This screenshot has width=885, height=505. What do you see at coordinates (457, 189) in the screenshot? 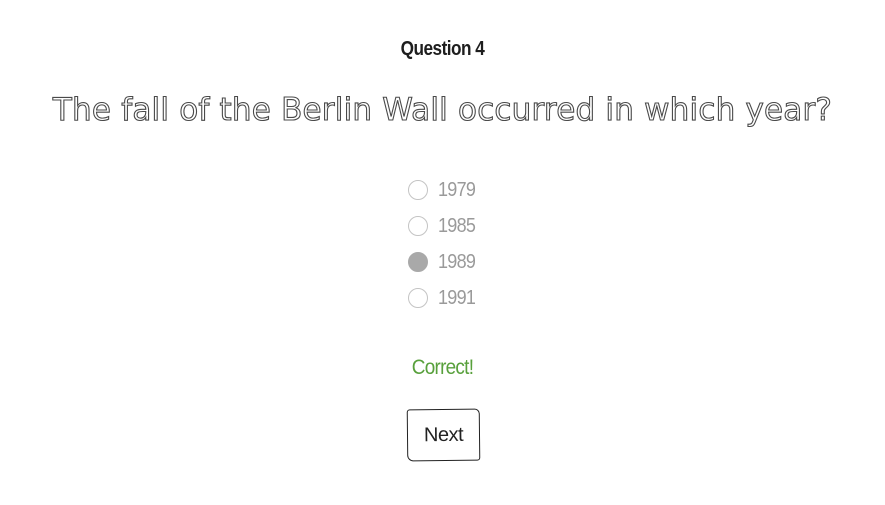
I see `option-label: 1979` at bounding box center [457, 189].